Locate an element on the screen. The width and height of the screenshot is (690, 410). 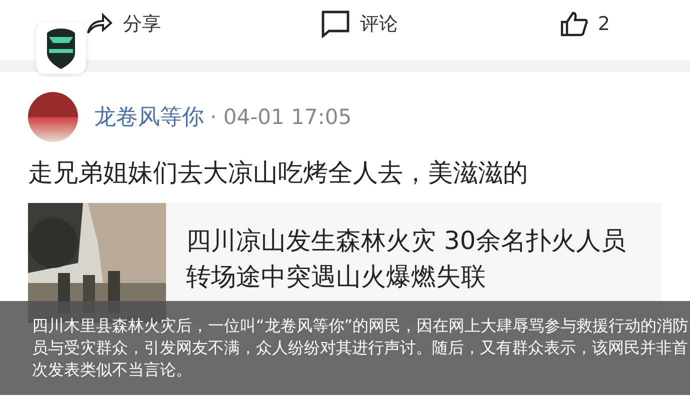
author-name: 龙卷风等你 is located at coordinates (149, 117).